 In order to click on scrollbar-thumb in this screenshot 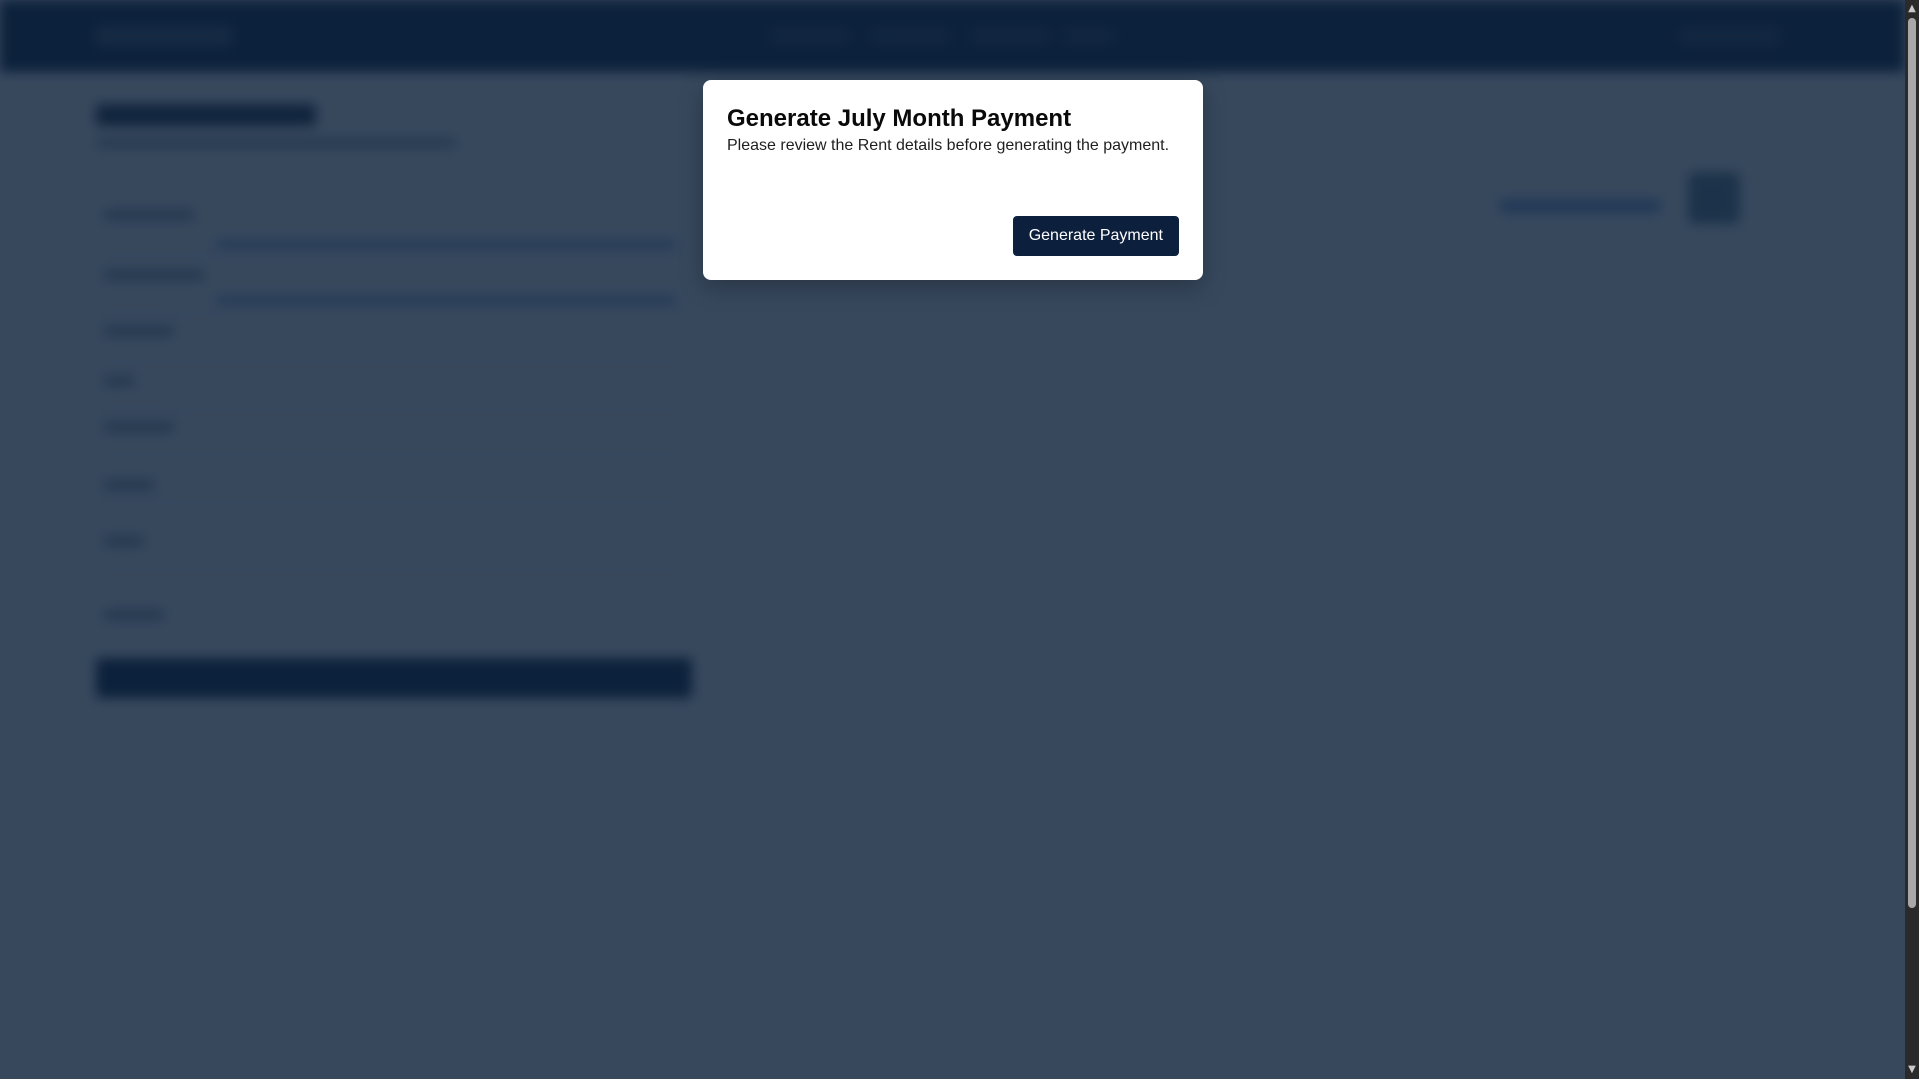, I will do `click(1912, 463)`.